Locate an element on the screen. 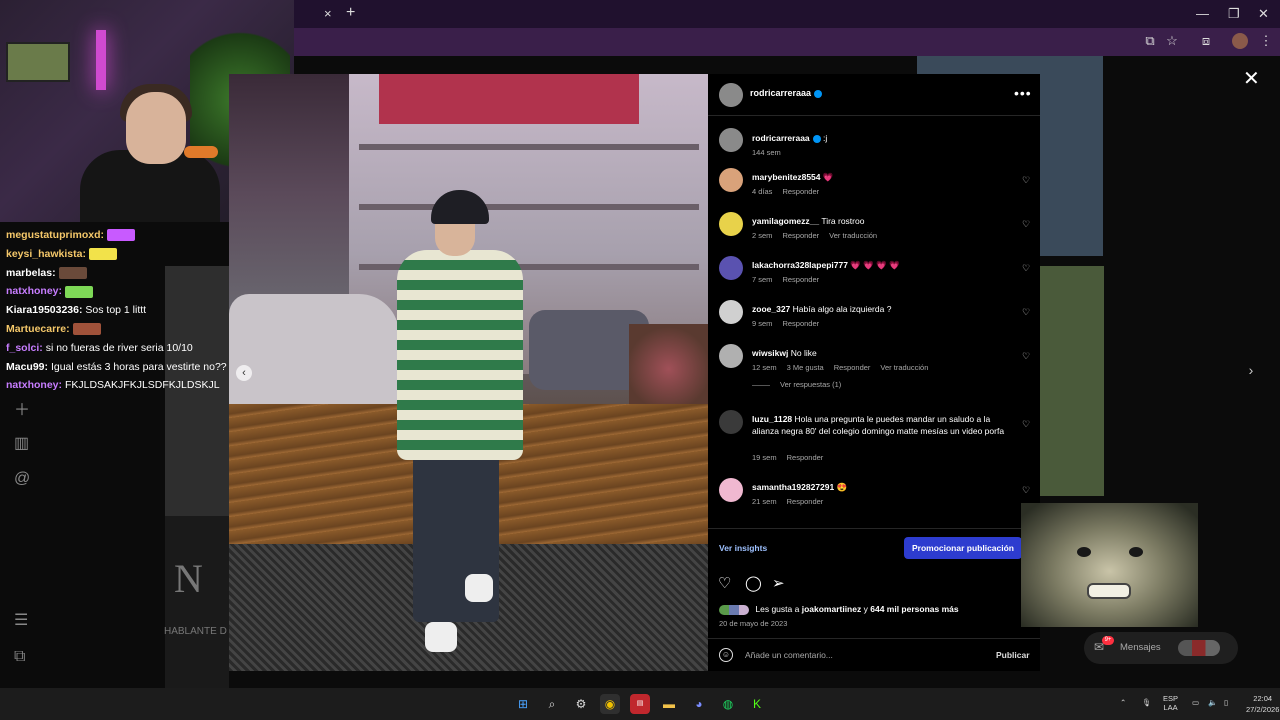 The image size is (1280, 720). more-options-icon: ••• is located at coordinates (1023, 93).